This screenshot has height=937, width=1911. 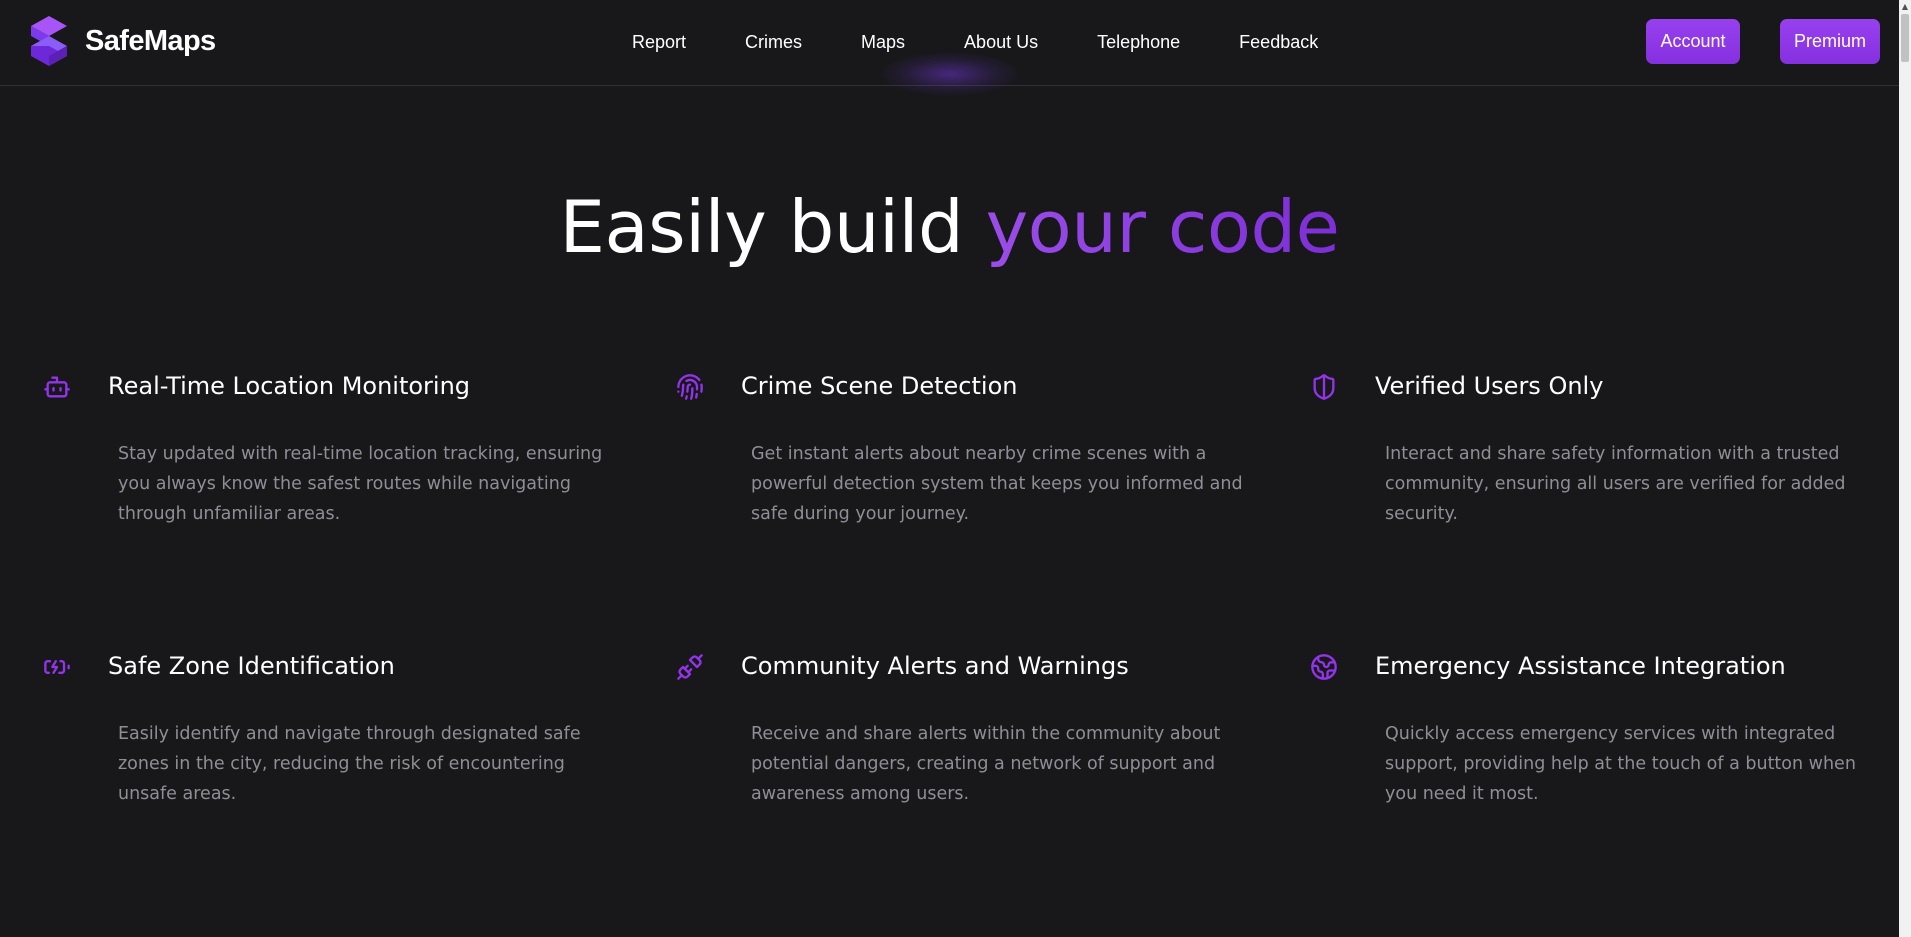 What do you see at coordinates (935, 666) in the screenshot?
I see `feature-title: Community Alerts and Warnings` at bounding box center [935, 666].